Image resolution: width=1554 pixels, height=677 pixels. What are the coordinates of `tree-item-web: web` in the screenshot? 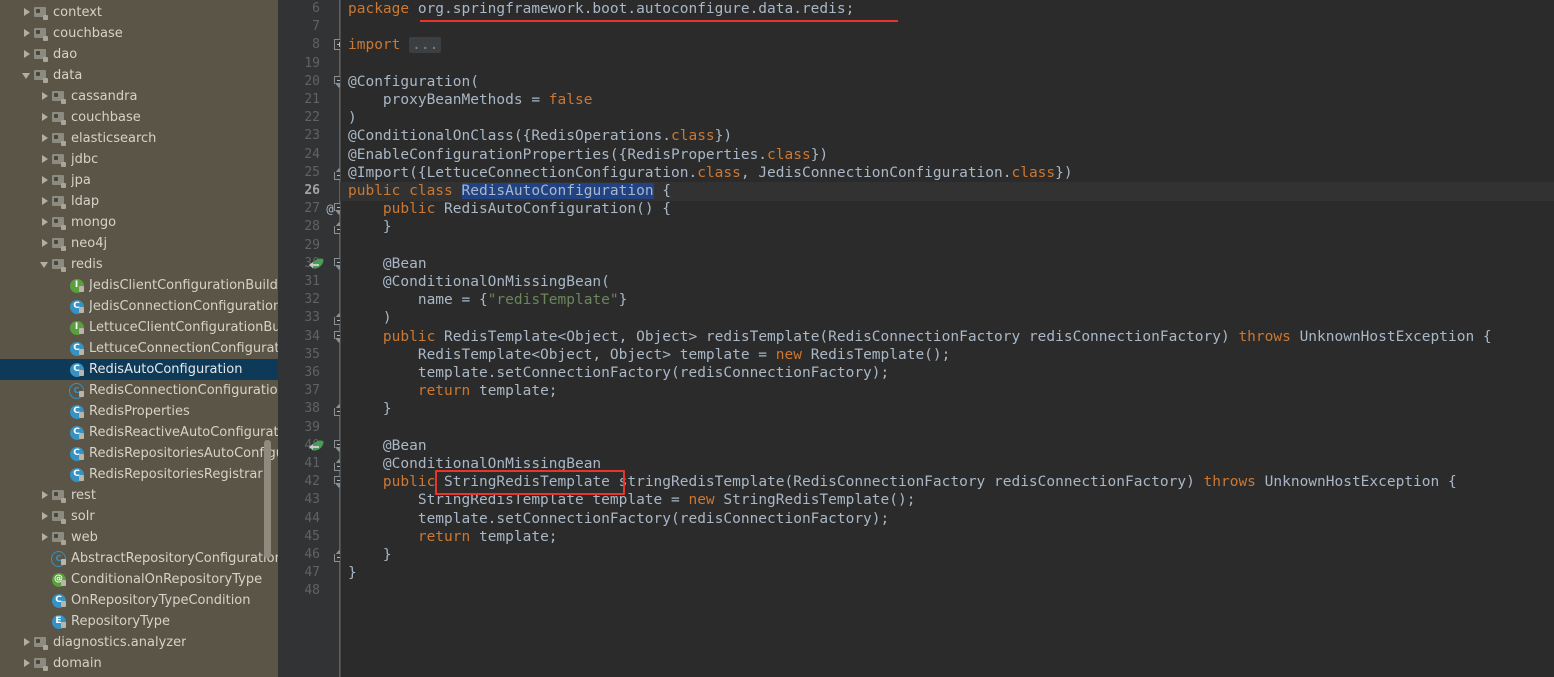 It's located at (139, 537).